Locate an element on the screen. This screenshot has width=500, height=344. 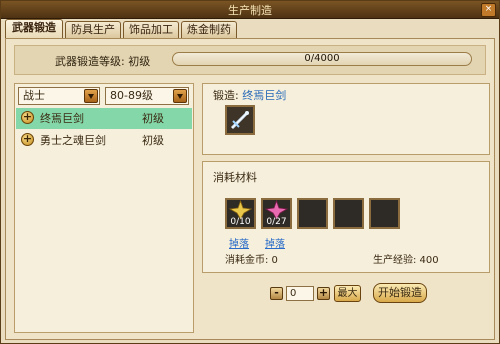
forge-item-name: 终焉巨剑 is located at coordinates (264, 95).